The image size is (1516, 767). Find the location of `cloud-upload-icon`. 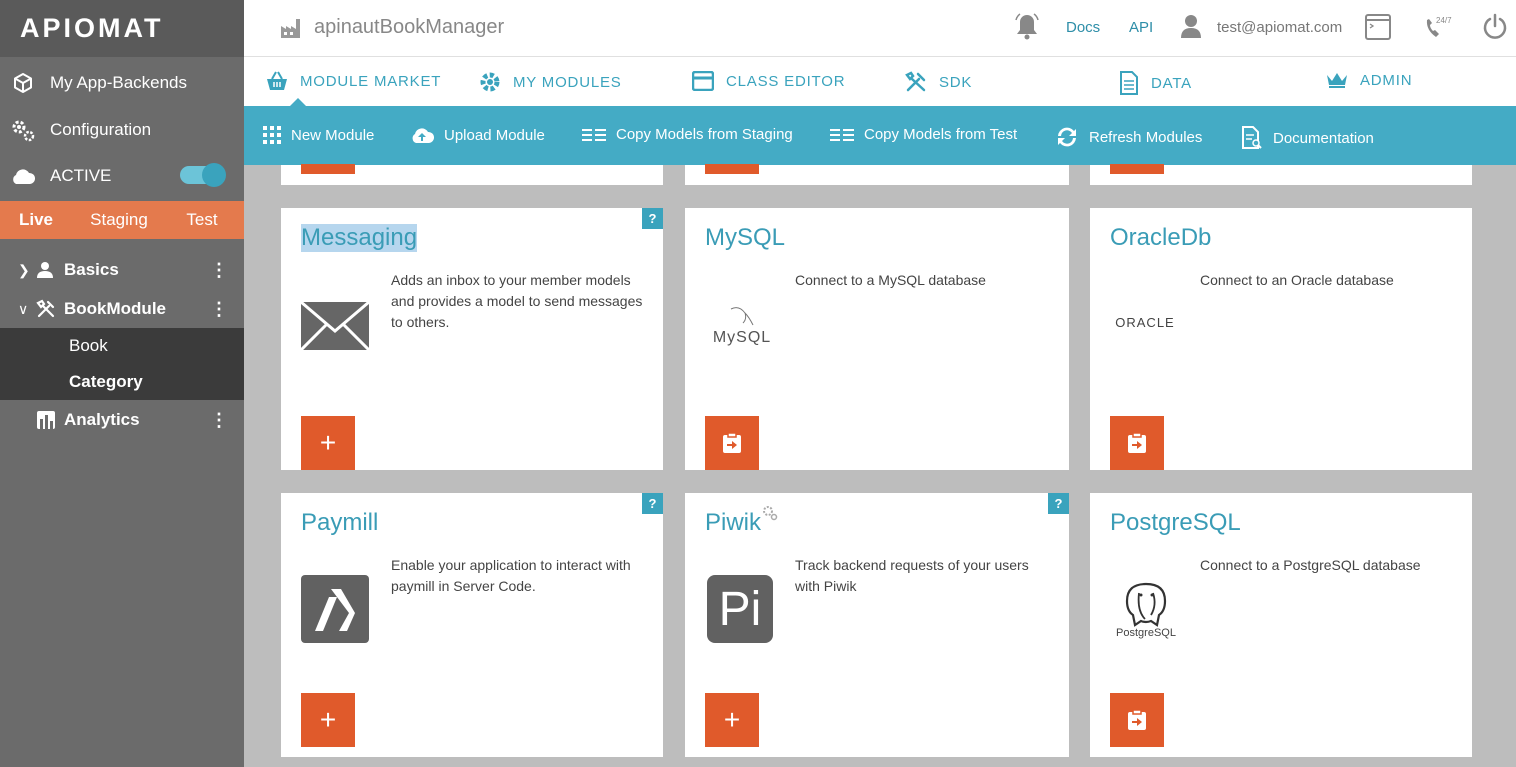

cloud-upload-icon is located at coordinates (422, 135).